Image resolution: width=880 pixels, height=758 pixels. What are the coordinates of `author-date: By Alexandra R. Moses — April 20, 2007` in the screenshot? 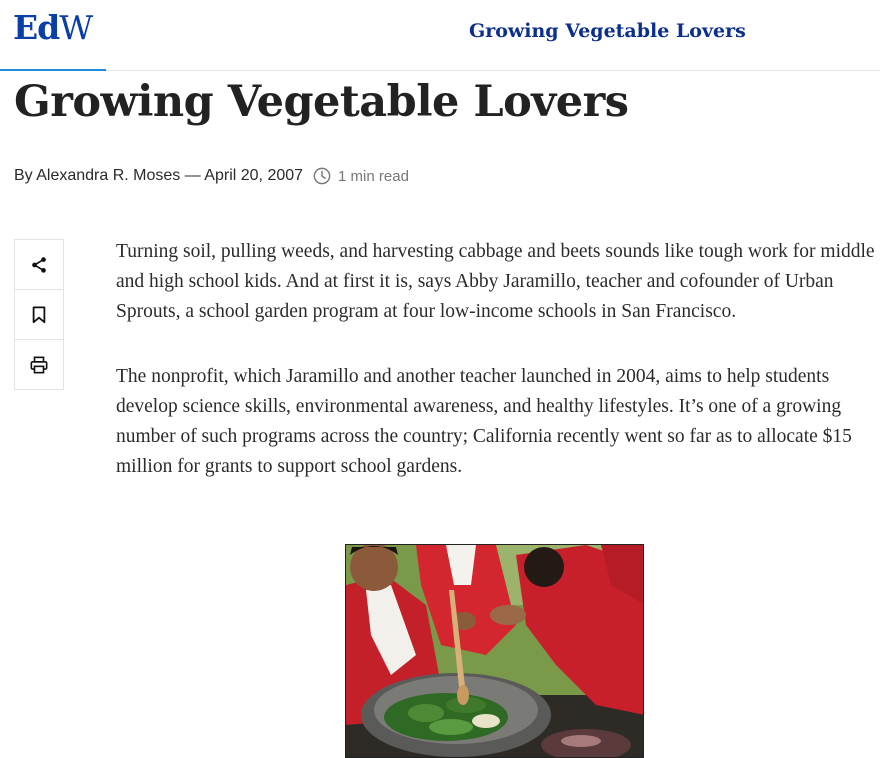 It's located at (159, 175).